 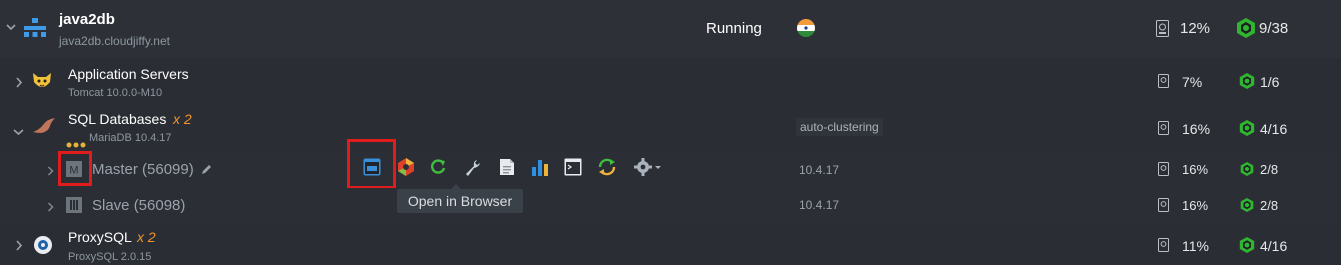 What do you see at coordinates (44, 128) in the screenshot?
I see `mariadb-icon` at bounding box center [44, 128].